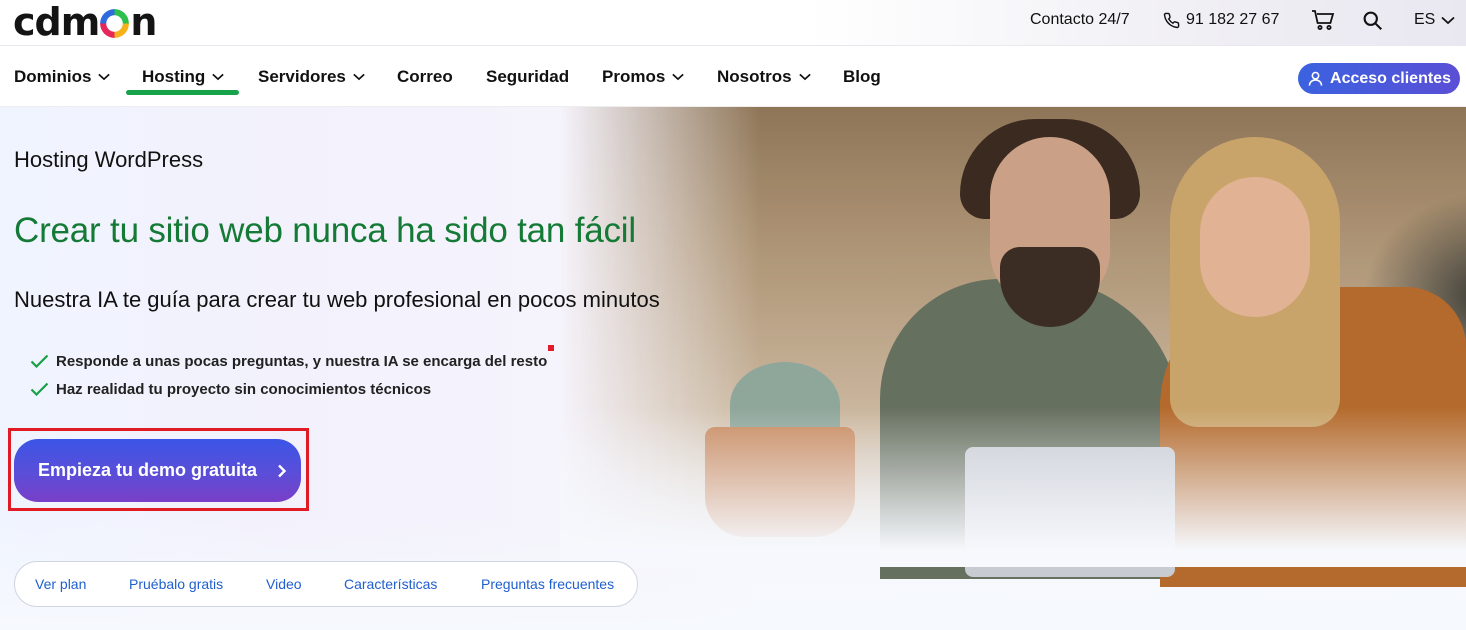 The image size is (1466, 630). I want to click on cart-icon, so click(1323, 20).